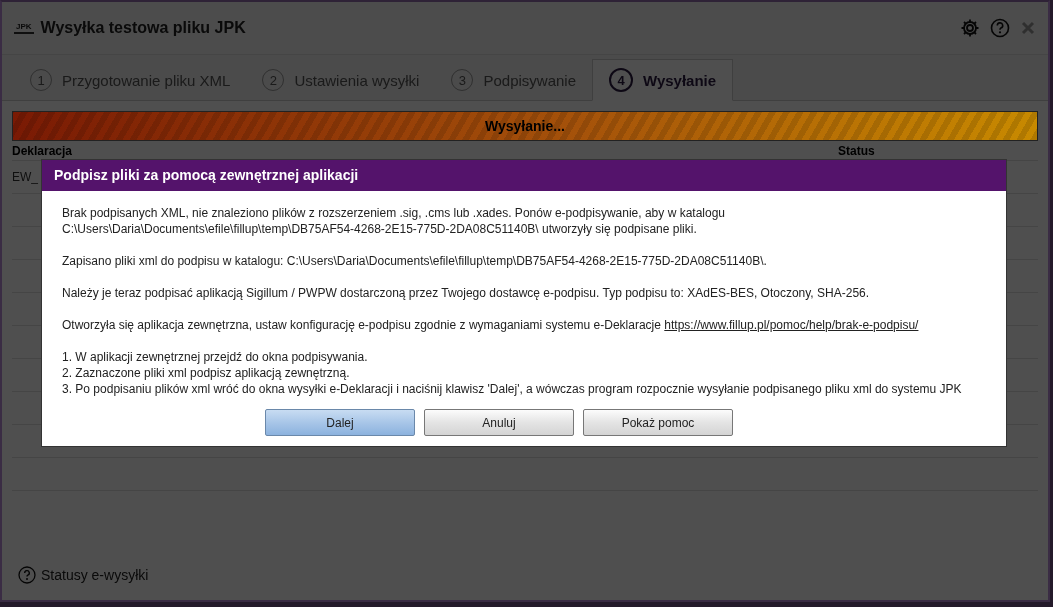 This screenshot has height=607, width=1053. I want to click on step-tab: 4 Wysyłanie, so click(663, 80).